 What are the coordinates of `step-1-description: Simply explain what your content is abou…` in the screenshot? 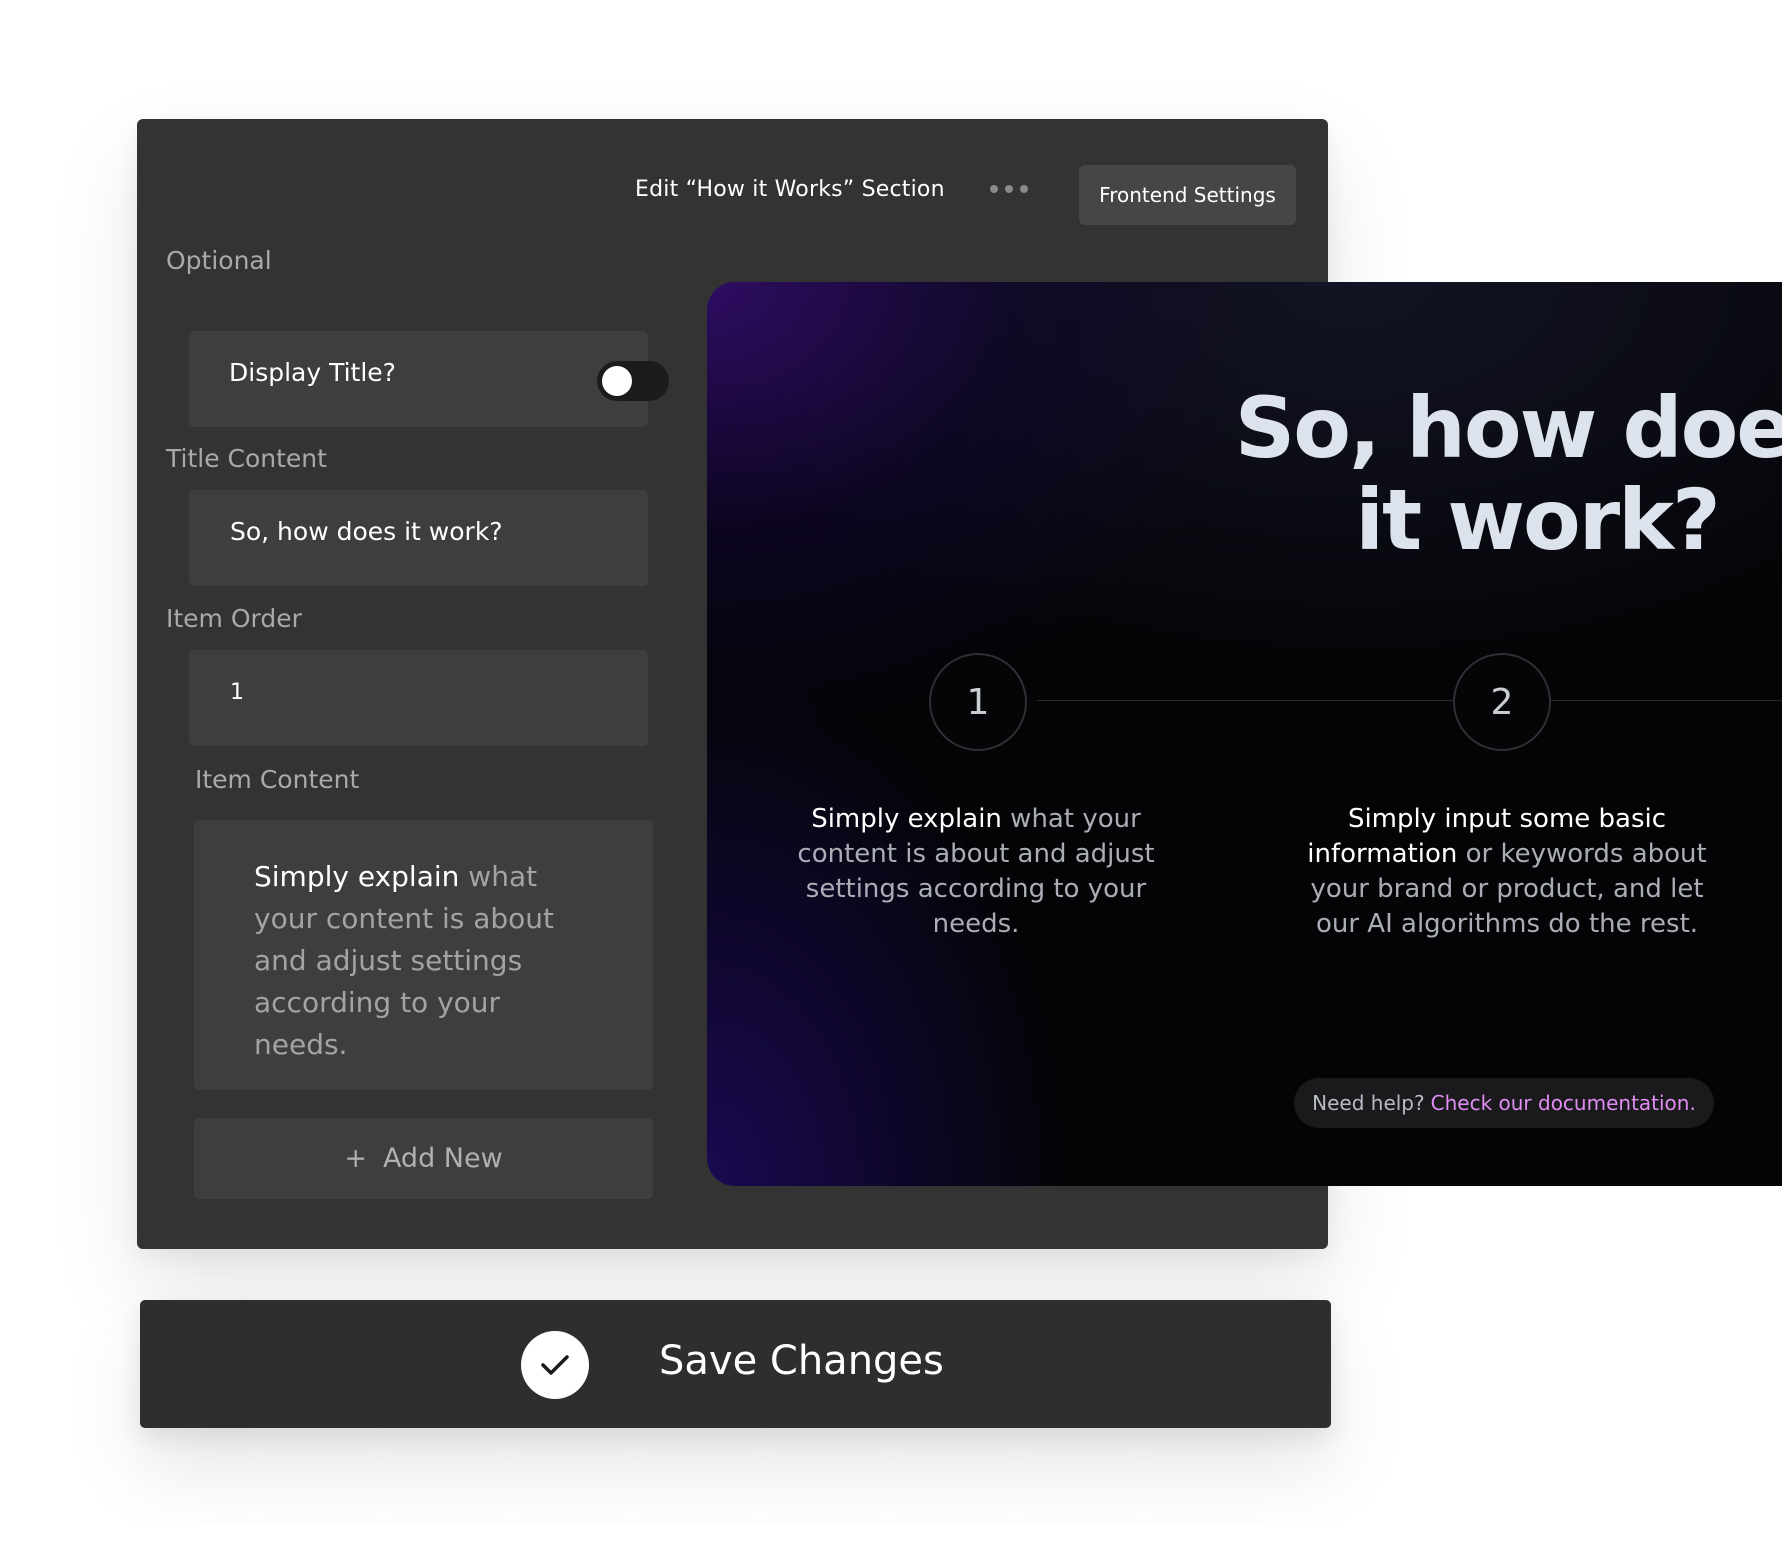 It's located at (976, 872).